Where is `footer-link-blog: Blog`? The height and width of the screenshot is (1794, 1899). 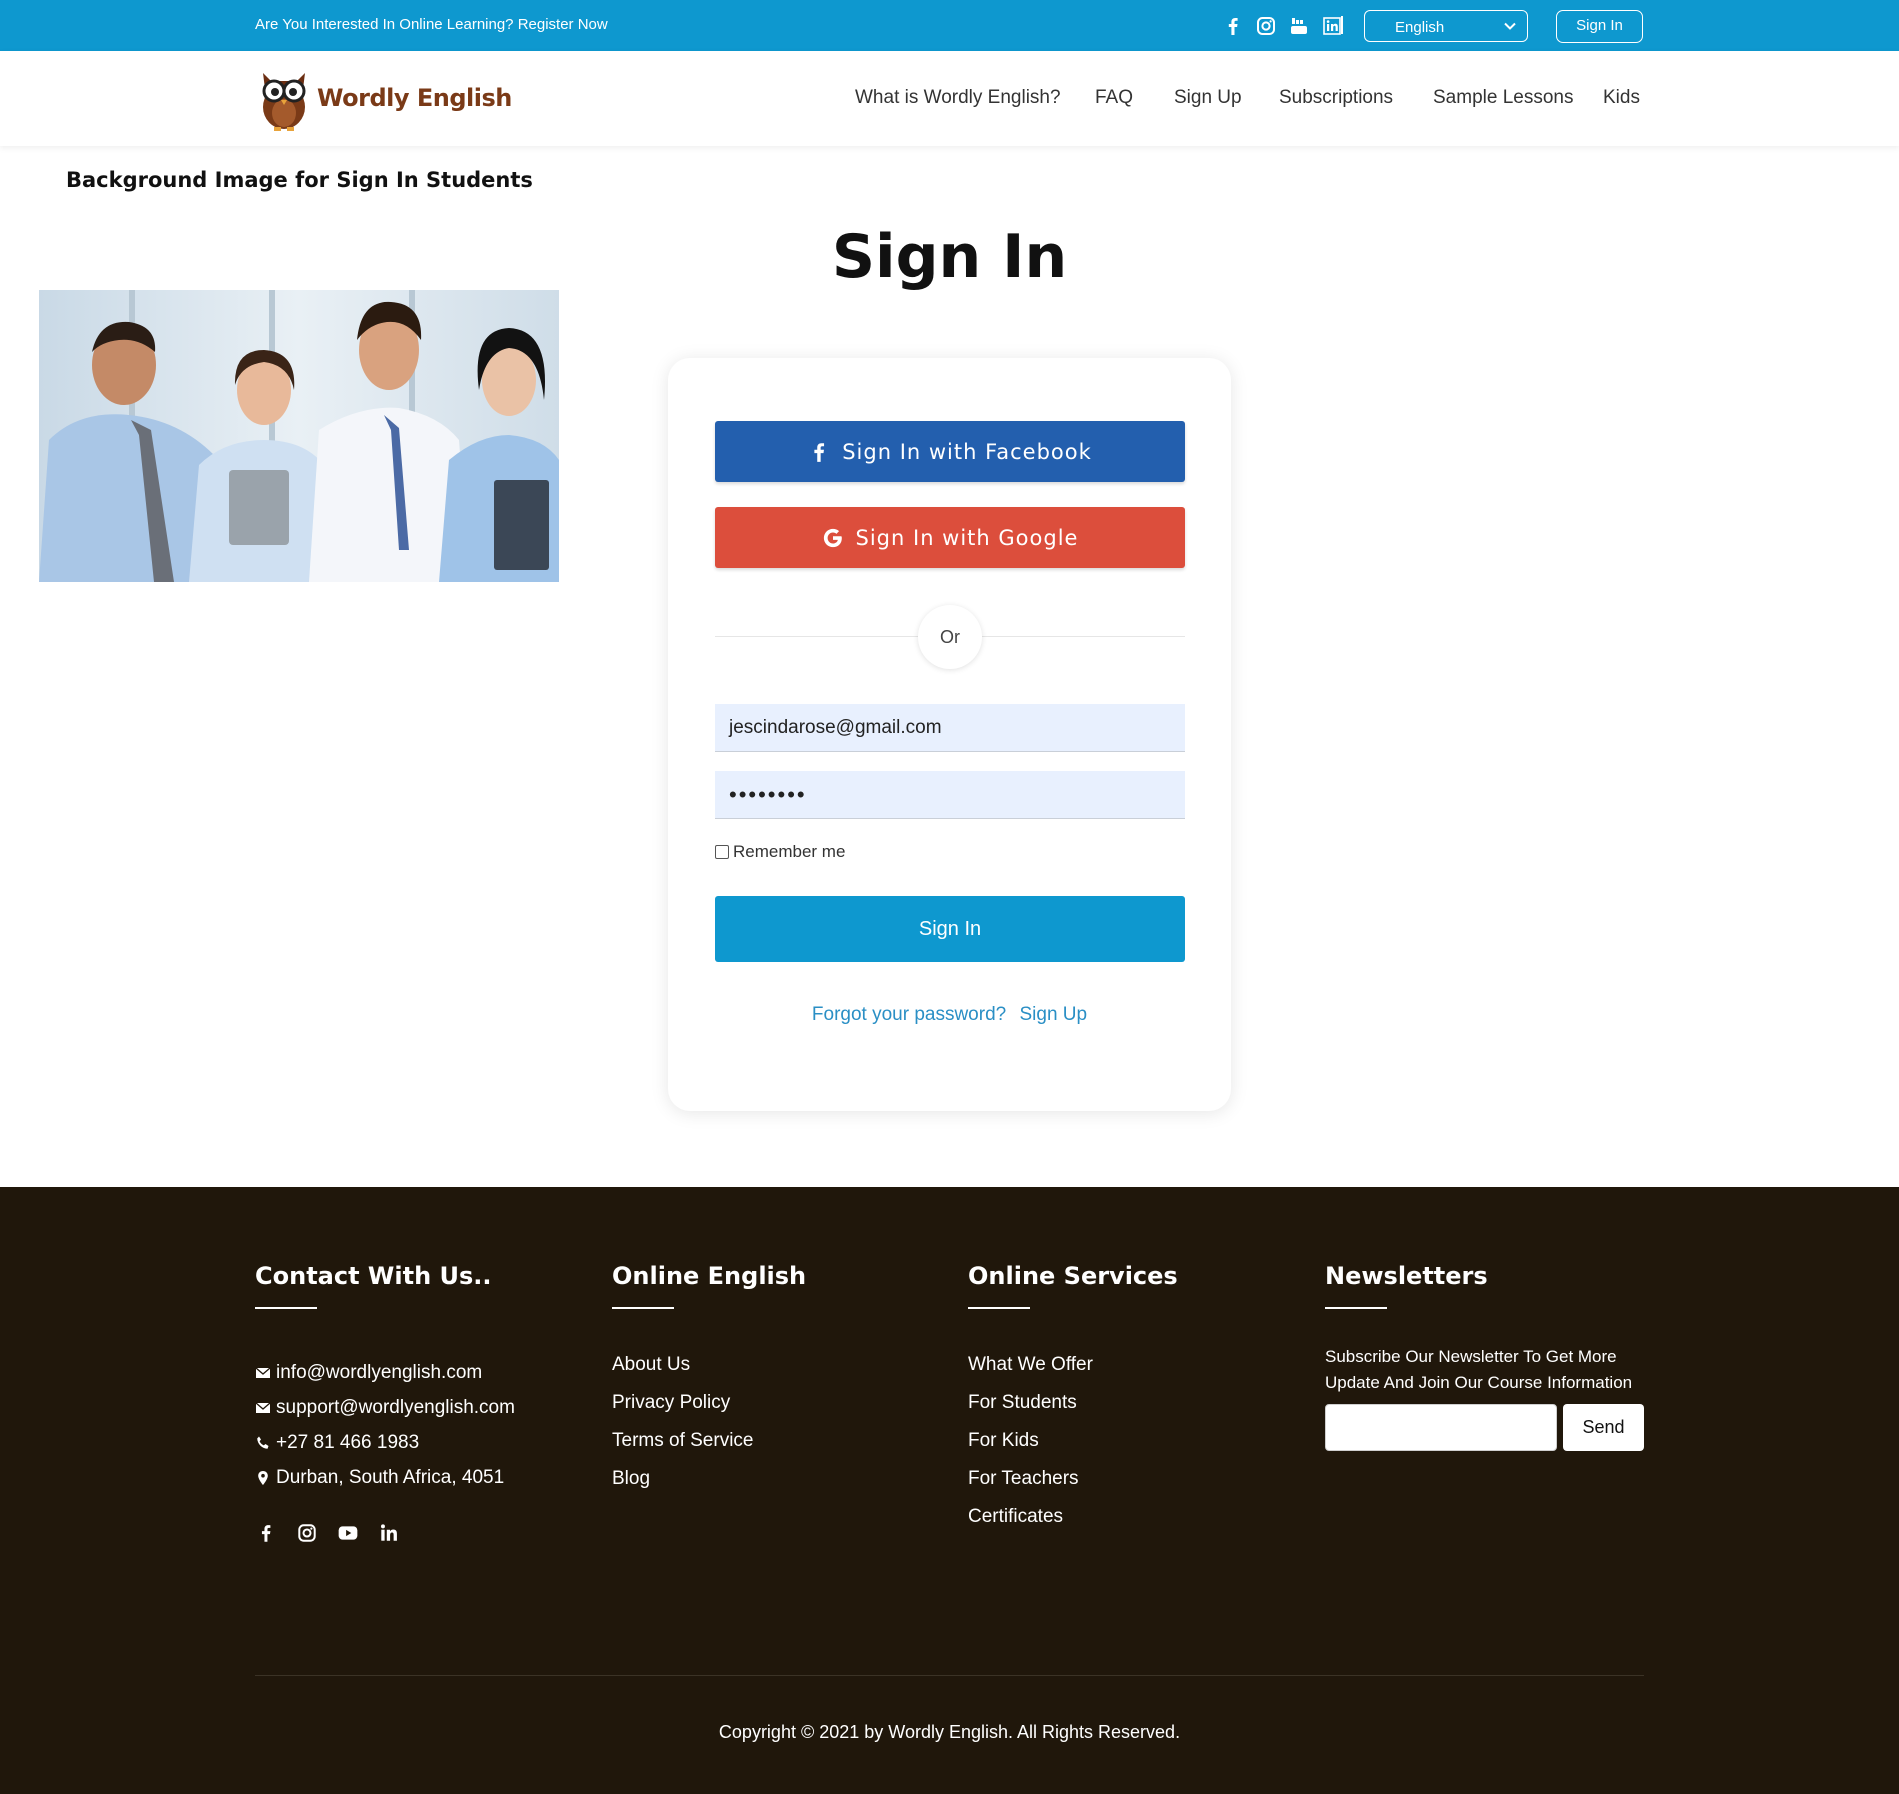
footer-link-blog: Blog is located at coordinates (631, 1479).